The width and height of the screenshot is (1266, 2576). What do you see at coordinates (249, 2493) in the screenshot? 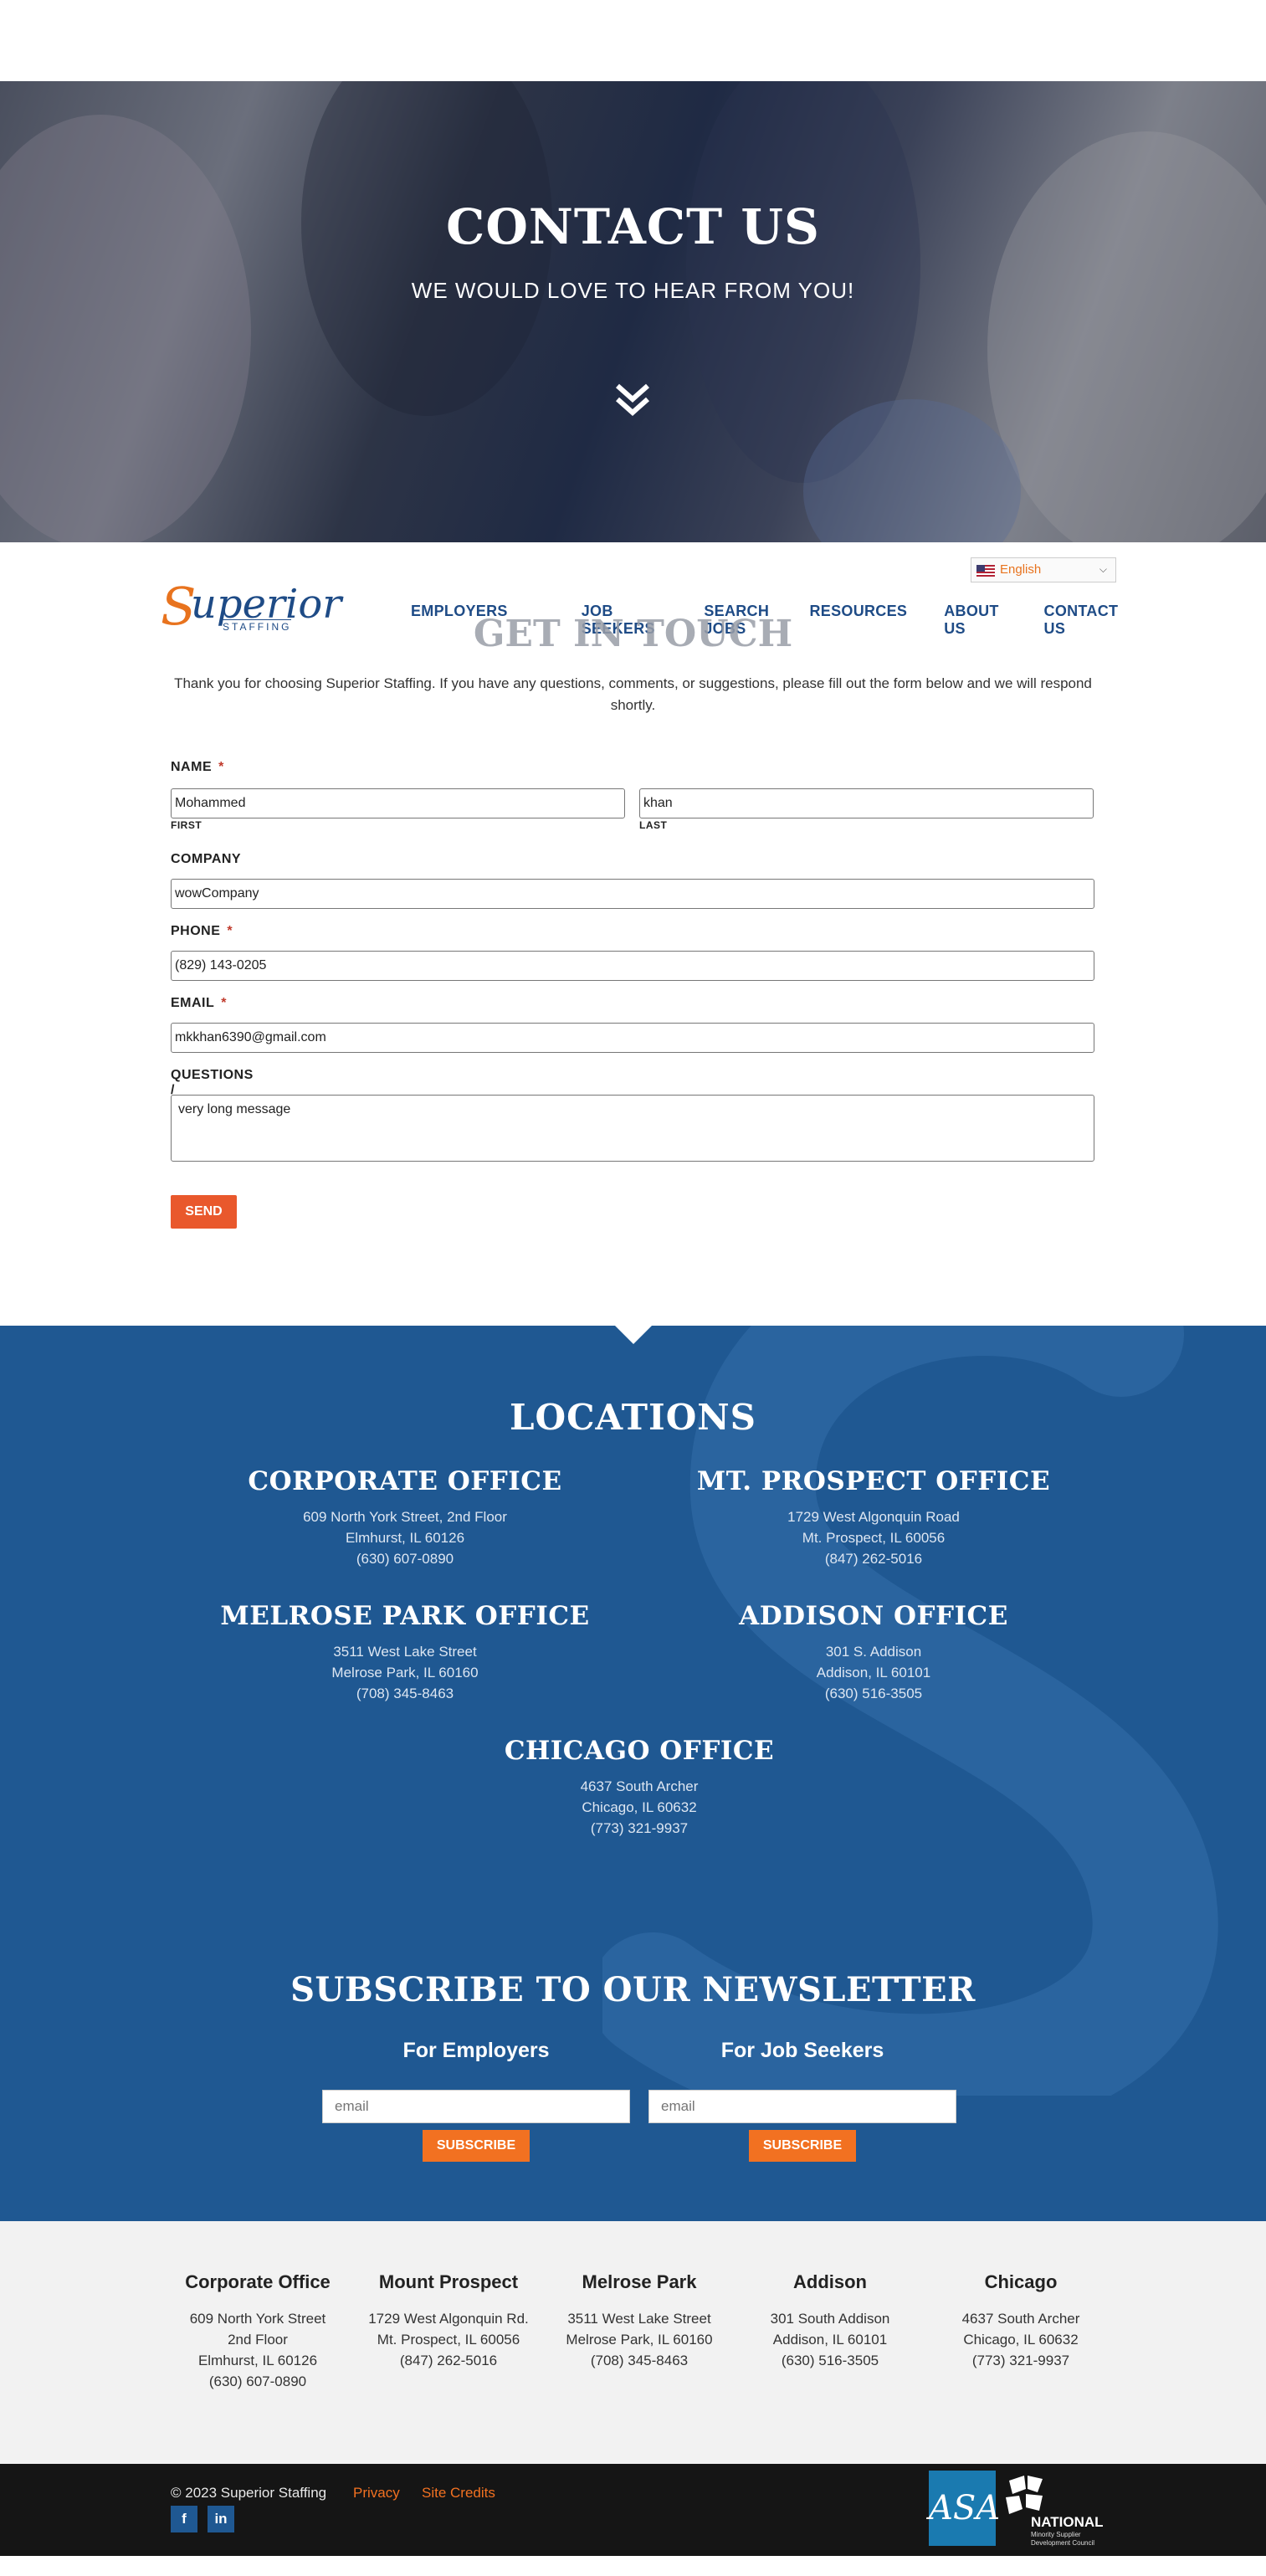
I see `copyright-text: © 2023 Superior Staffing` at bounding box center [249, 2493].